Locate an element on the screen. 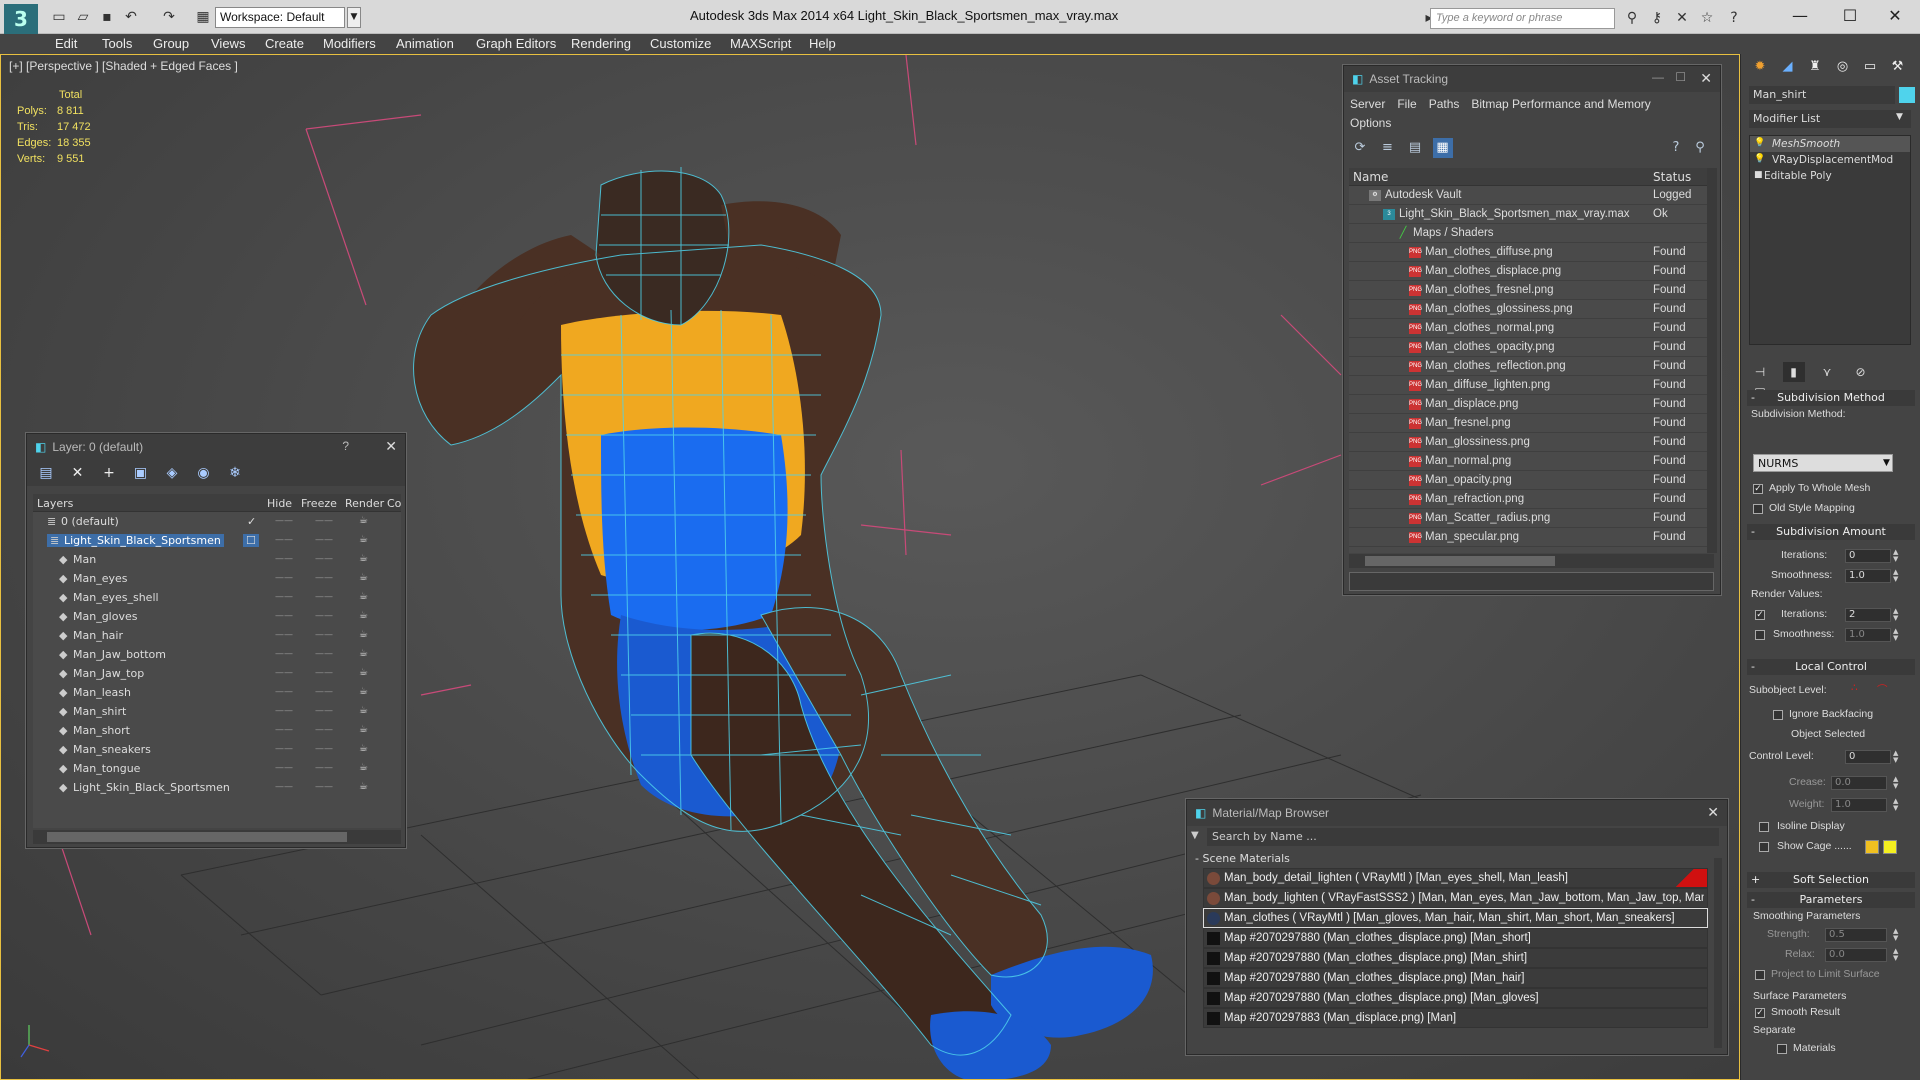 This screenshot has width=1920, height=1080. subdivision-method-dropdown: NURMS is located at coordinates (1823, 463).